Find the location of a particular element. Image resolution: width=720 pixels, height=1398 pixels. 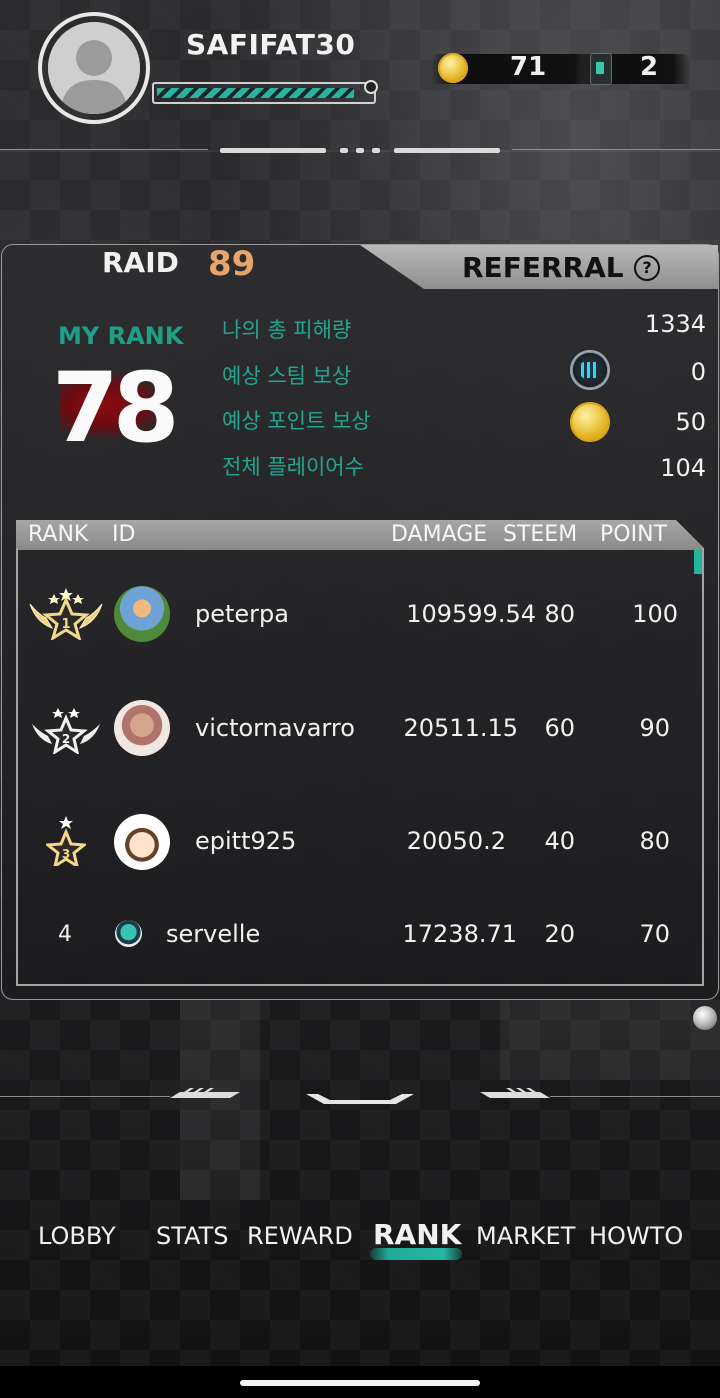

stat-total-players-label: 전체 플레이어수 is located at coordinates (293, 467).